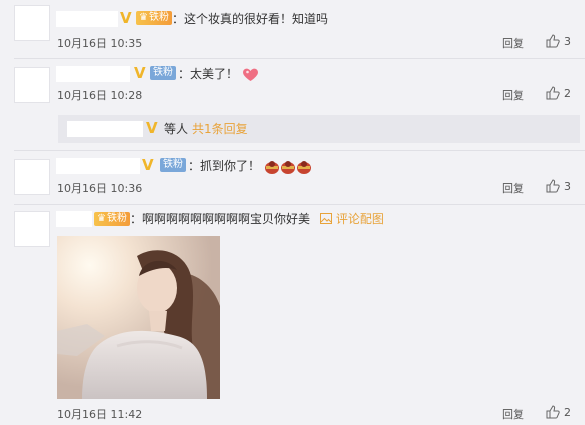 The width and height of the screenshot is (585, 425). I want to click on comment-item: V ♛铁粉 ：这个妆真的很好看！知道吗 10月16日 10:35 回复 3, so click(292, 27).